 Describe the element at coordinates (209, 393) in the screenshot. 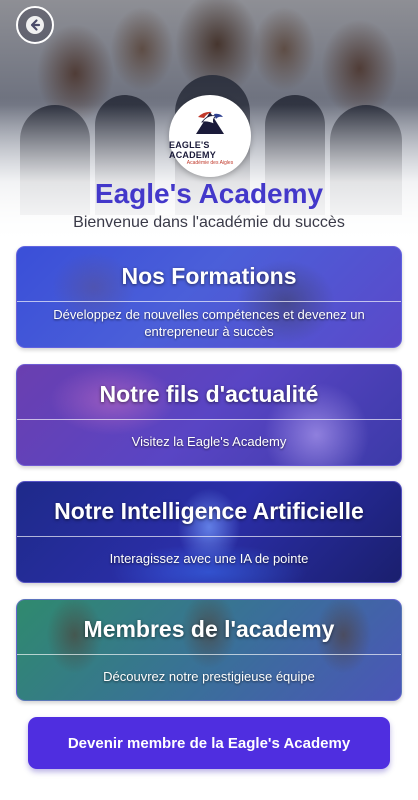

I see `card-title: Notre fils d'actualité` at that location.